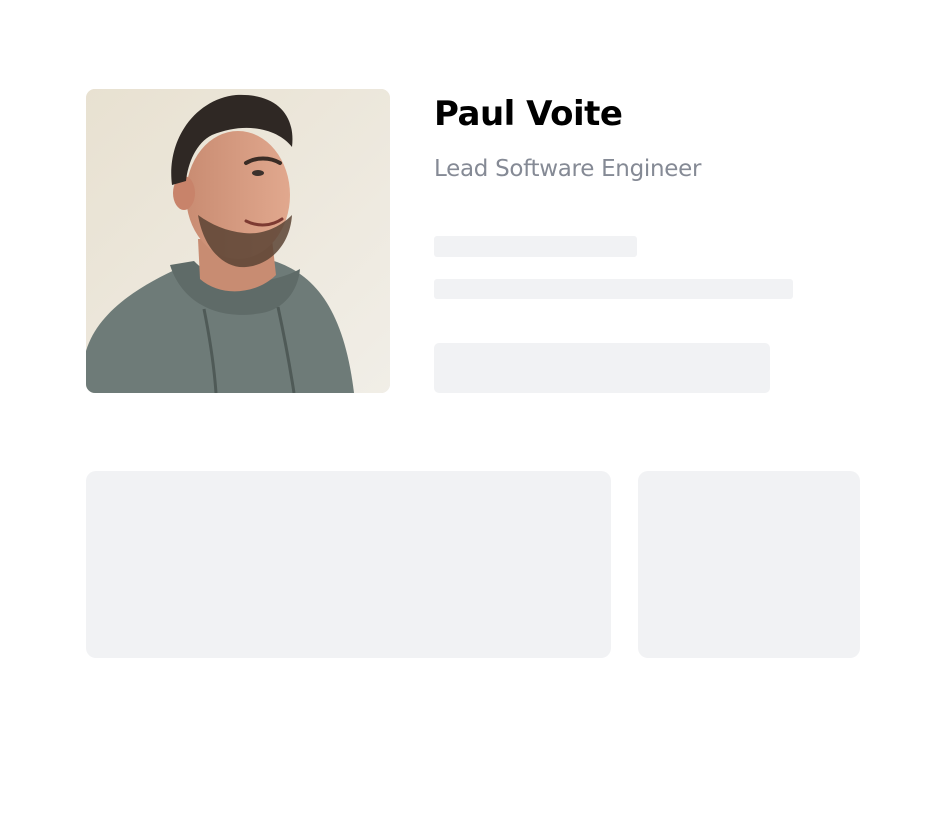 Image resolution: width=950 pixels, height=840 pixels. Describe the element at coordinates (602, 368) in the screenshot. I see `skeleton-button-placeholder` at that location.